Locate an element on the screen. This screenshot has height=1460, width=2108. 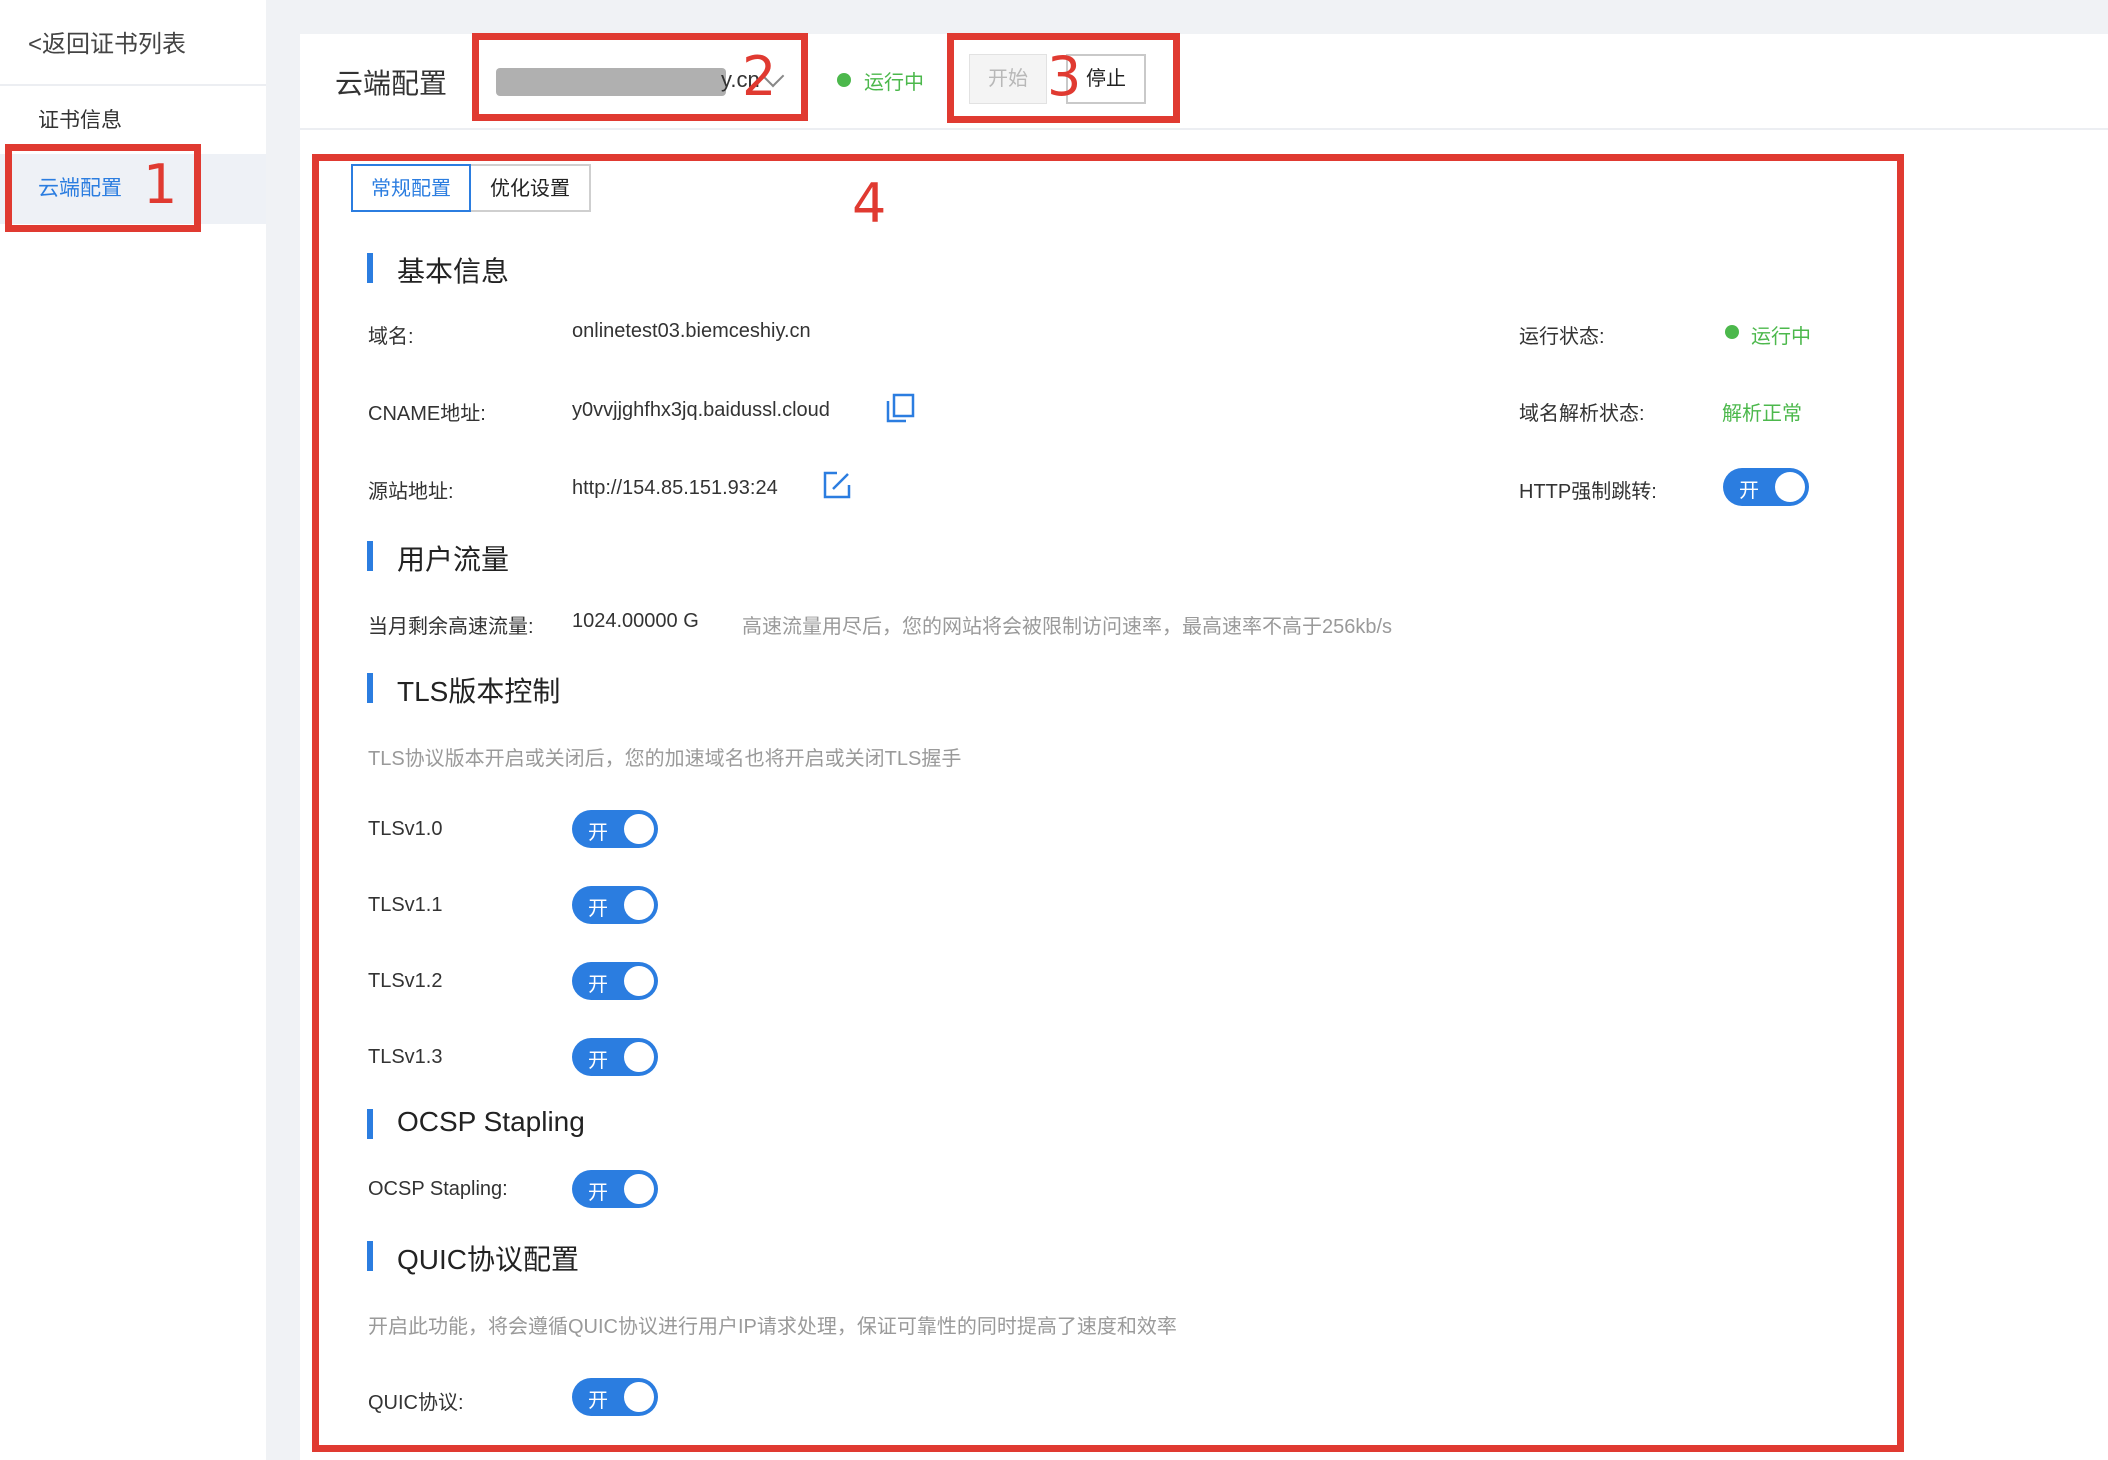
annotation-number-2: 2 is located at coordinates (759, 76).